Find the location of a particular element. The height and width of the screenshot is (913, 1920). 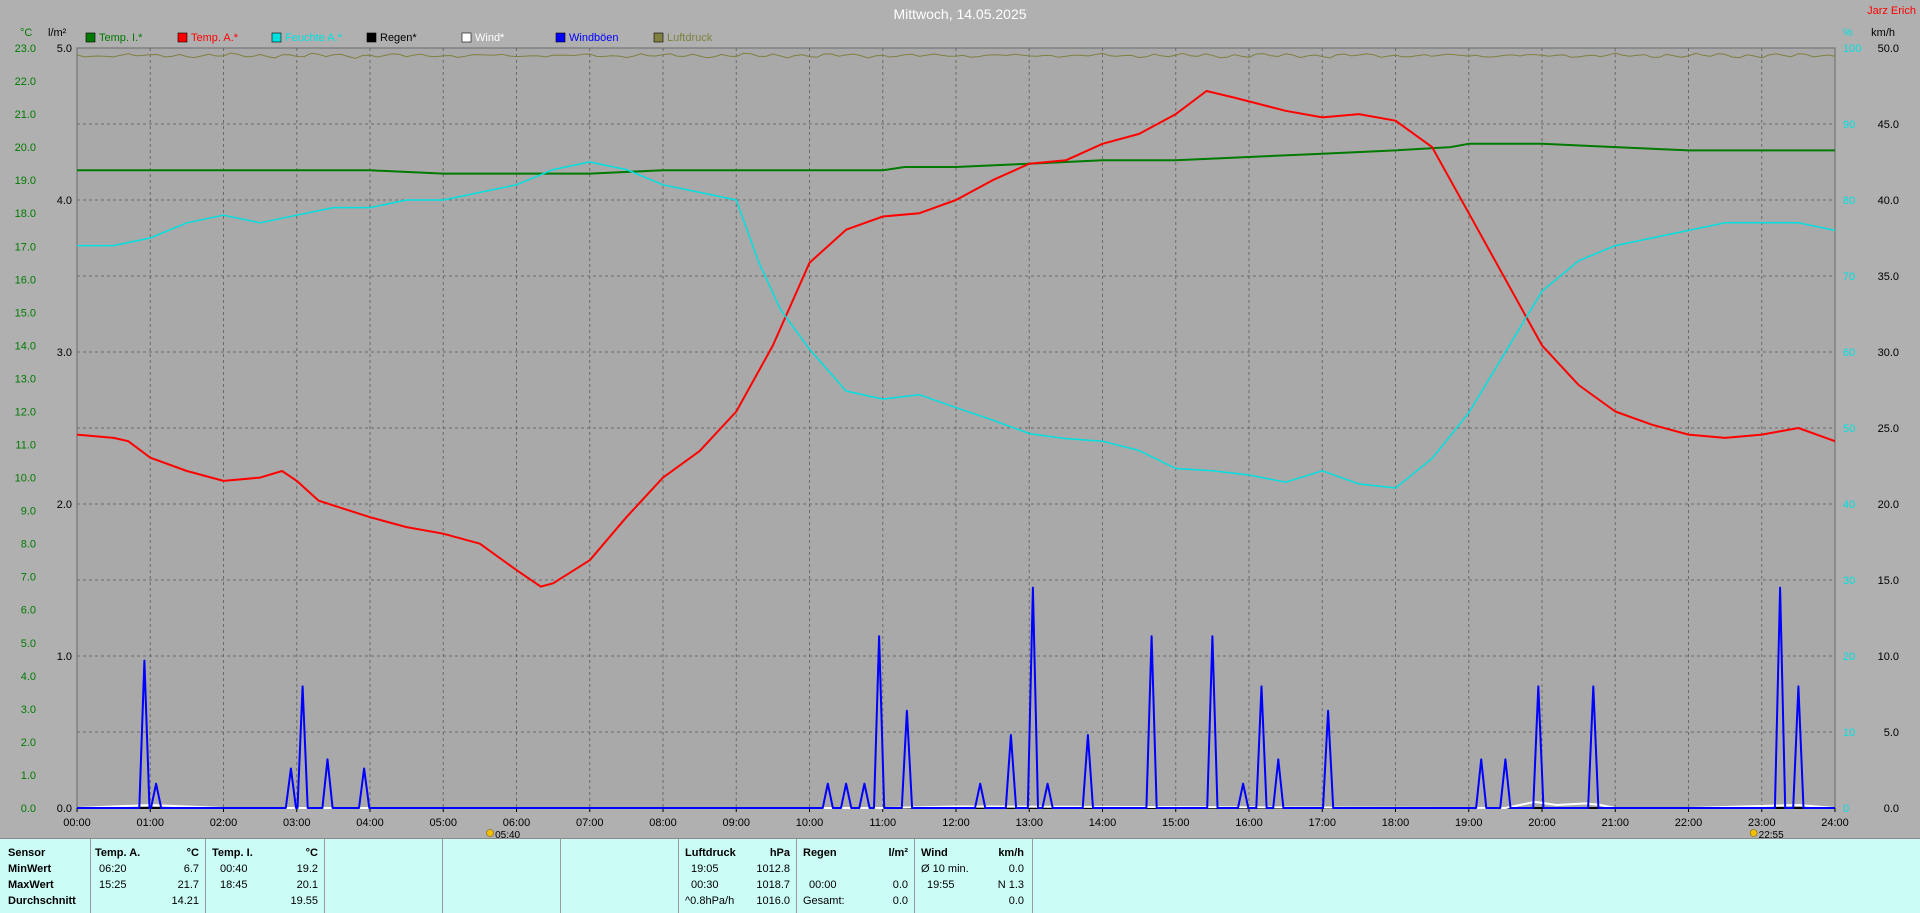

wind-tick-label: 15.0 is located at coordinates (1888, 581).